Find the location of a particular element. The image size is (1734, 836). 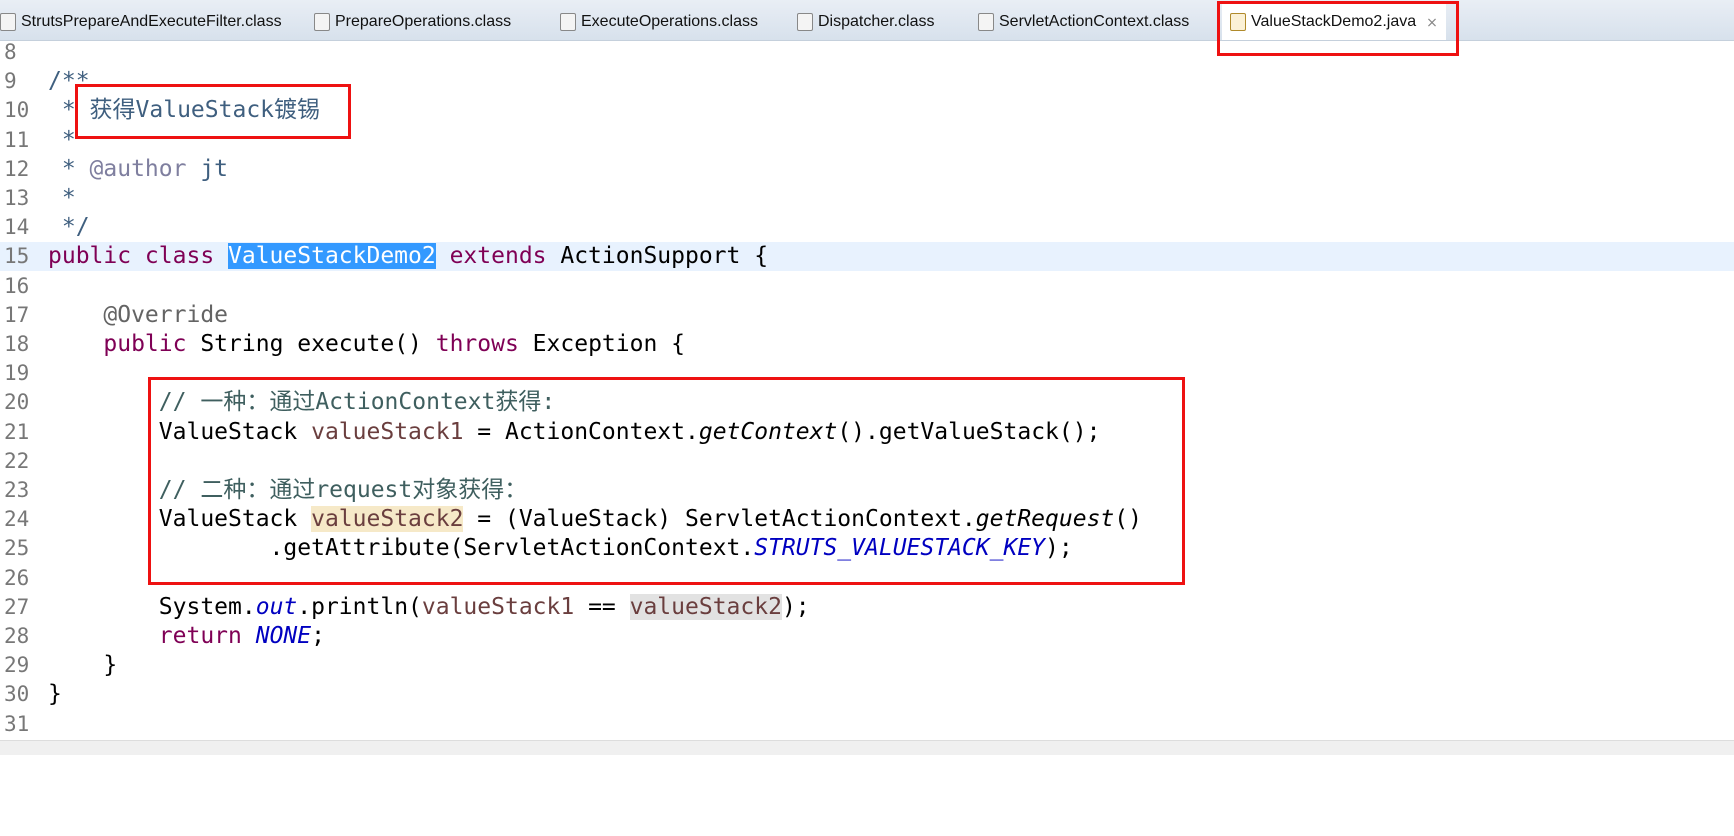

line-number: 16 is located at coordinates (17, 285).